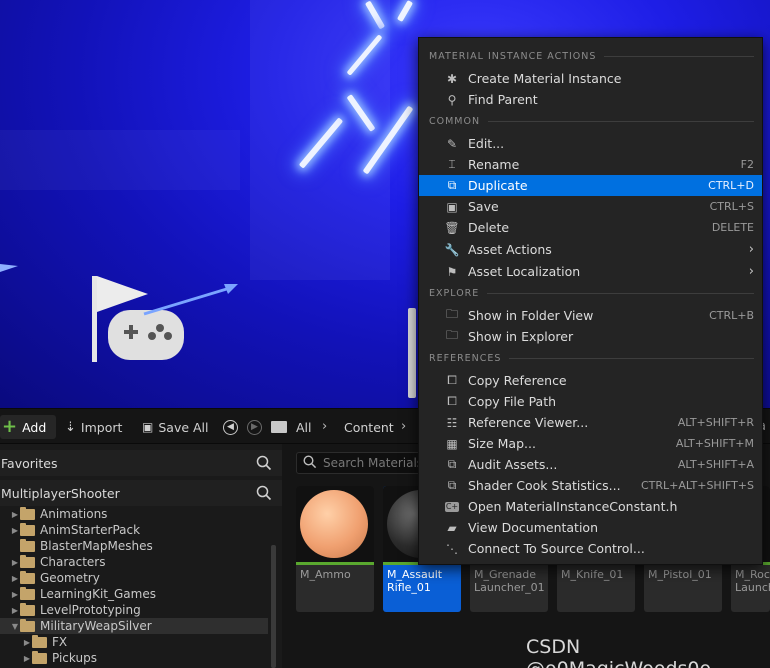 The height and width of the screenshot is (668, 770). What do you see at coordinates (452, 527) in the screenshot?
I see `book-icon: ▰` at bounding box center [452, 527].